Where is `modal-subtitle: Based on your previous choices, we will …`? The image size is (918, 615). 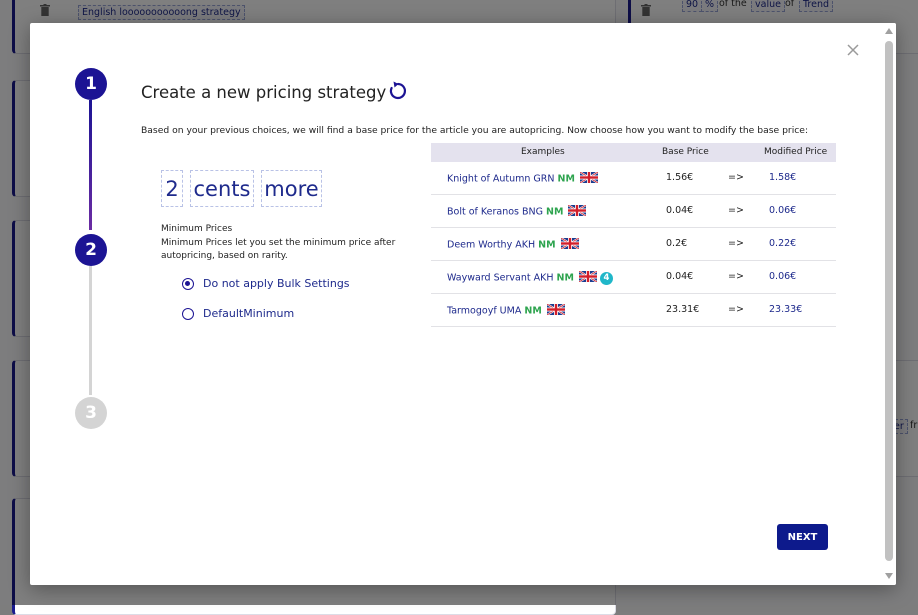
modal-subtitle: Based on your previous choices, we will … is located at coordinates (475, 130).